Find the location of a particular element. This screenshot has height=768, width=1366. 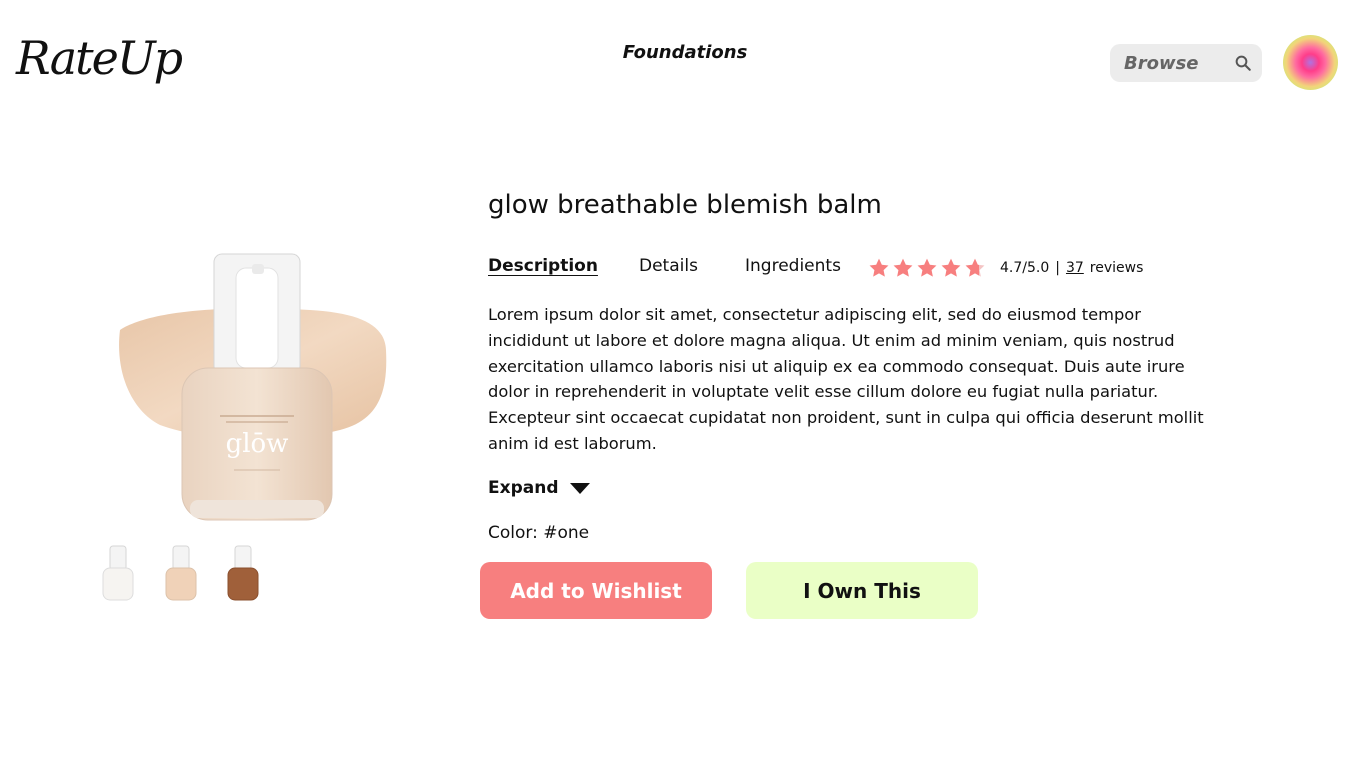

thumbnail-white is located at coordinates (118, 573).